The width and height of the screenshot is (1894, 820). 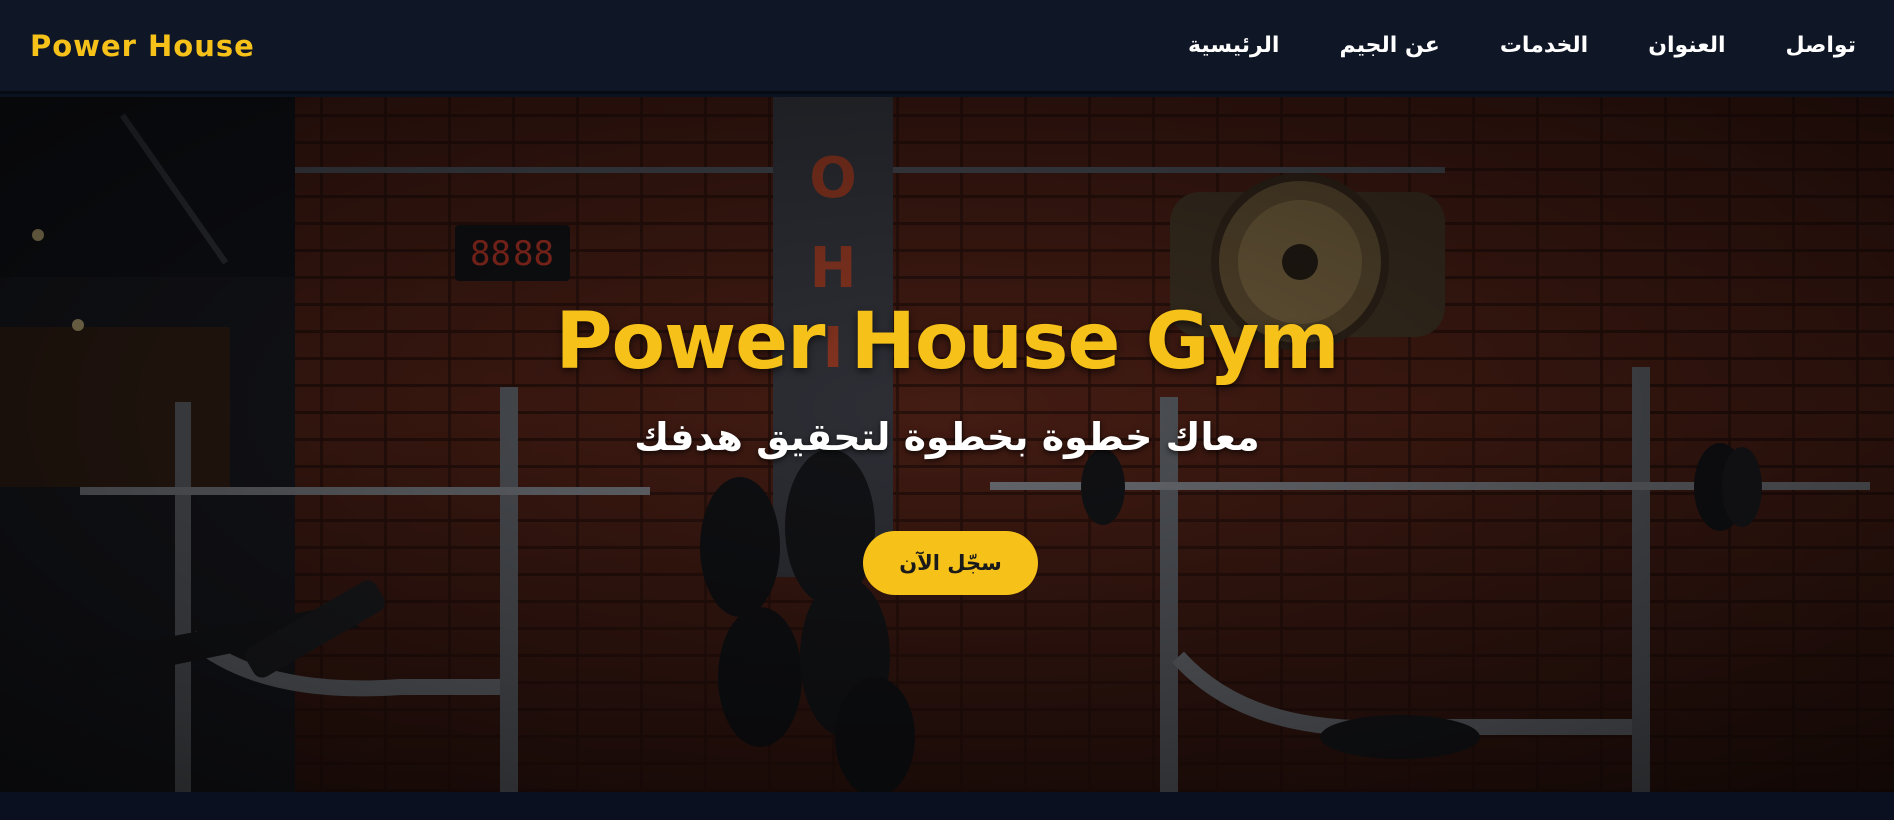 What do you see at coordinates (142, 46) in the screenshot?
I see `brand-logo: Power House` at bounding box center [142, 46].